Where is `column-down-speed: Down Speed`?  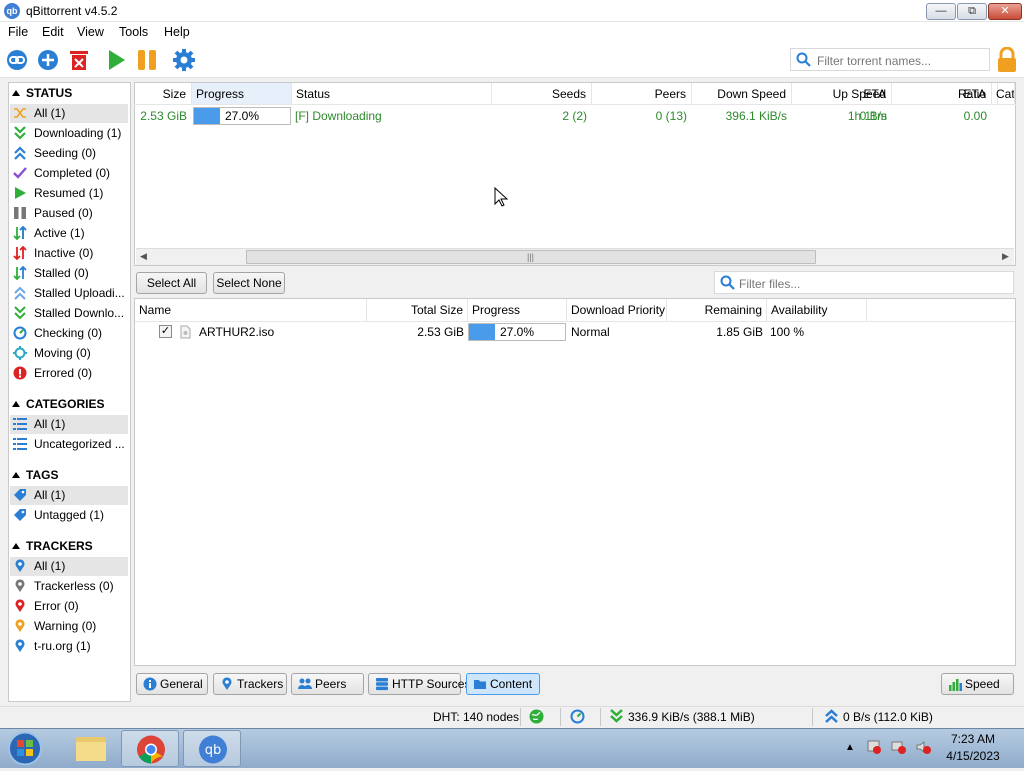 column-down-speed: Down Speed is located at coordinates (742, 94).